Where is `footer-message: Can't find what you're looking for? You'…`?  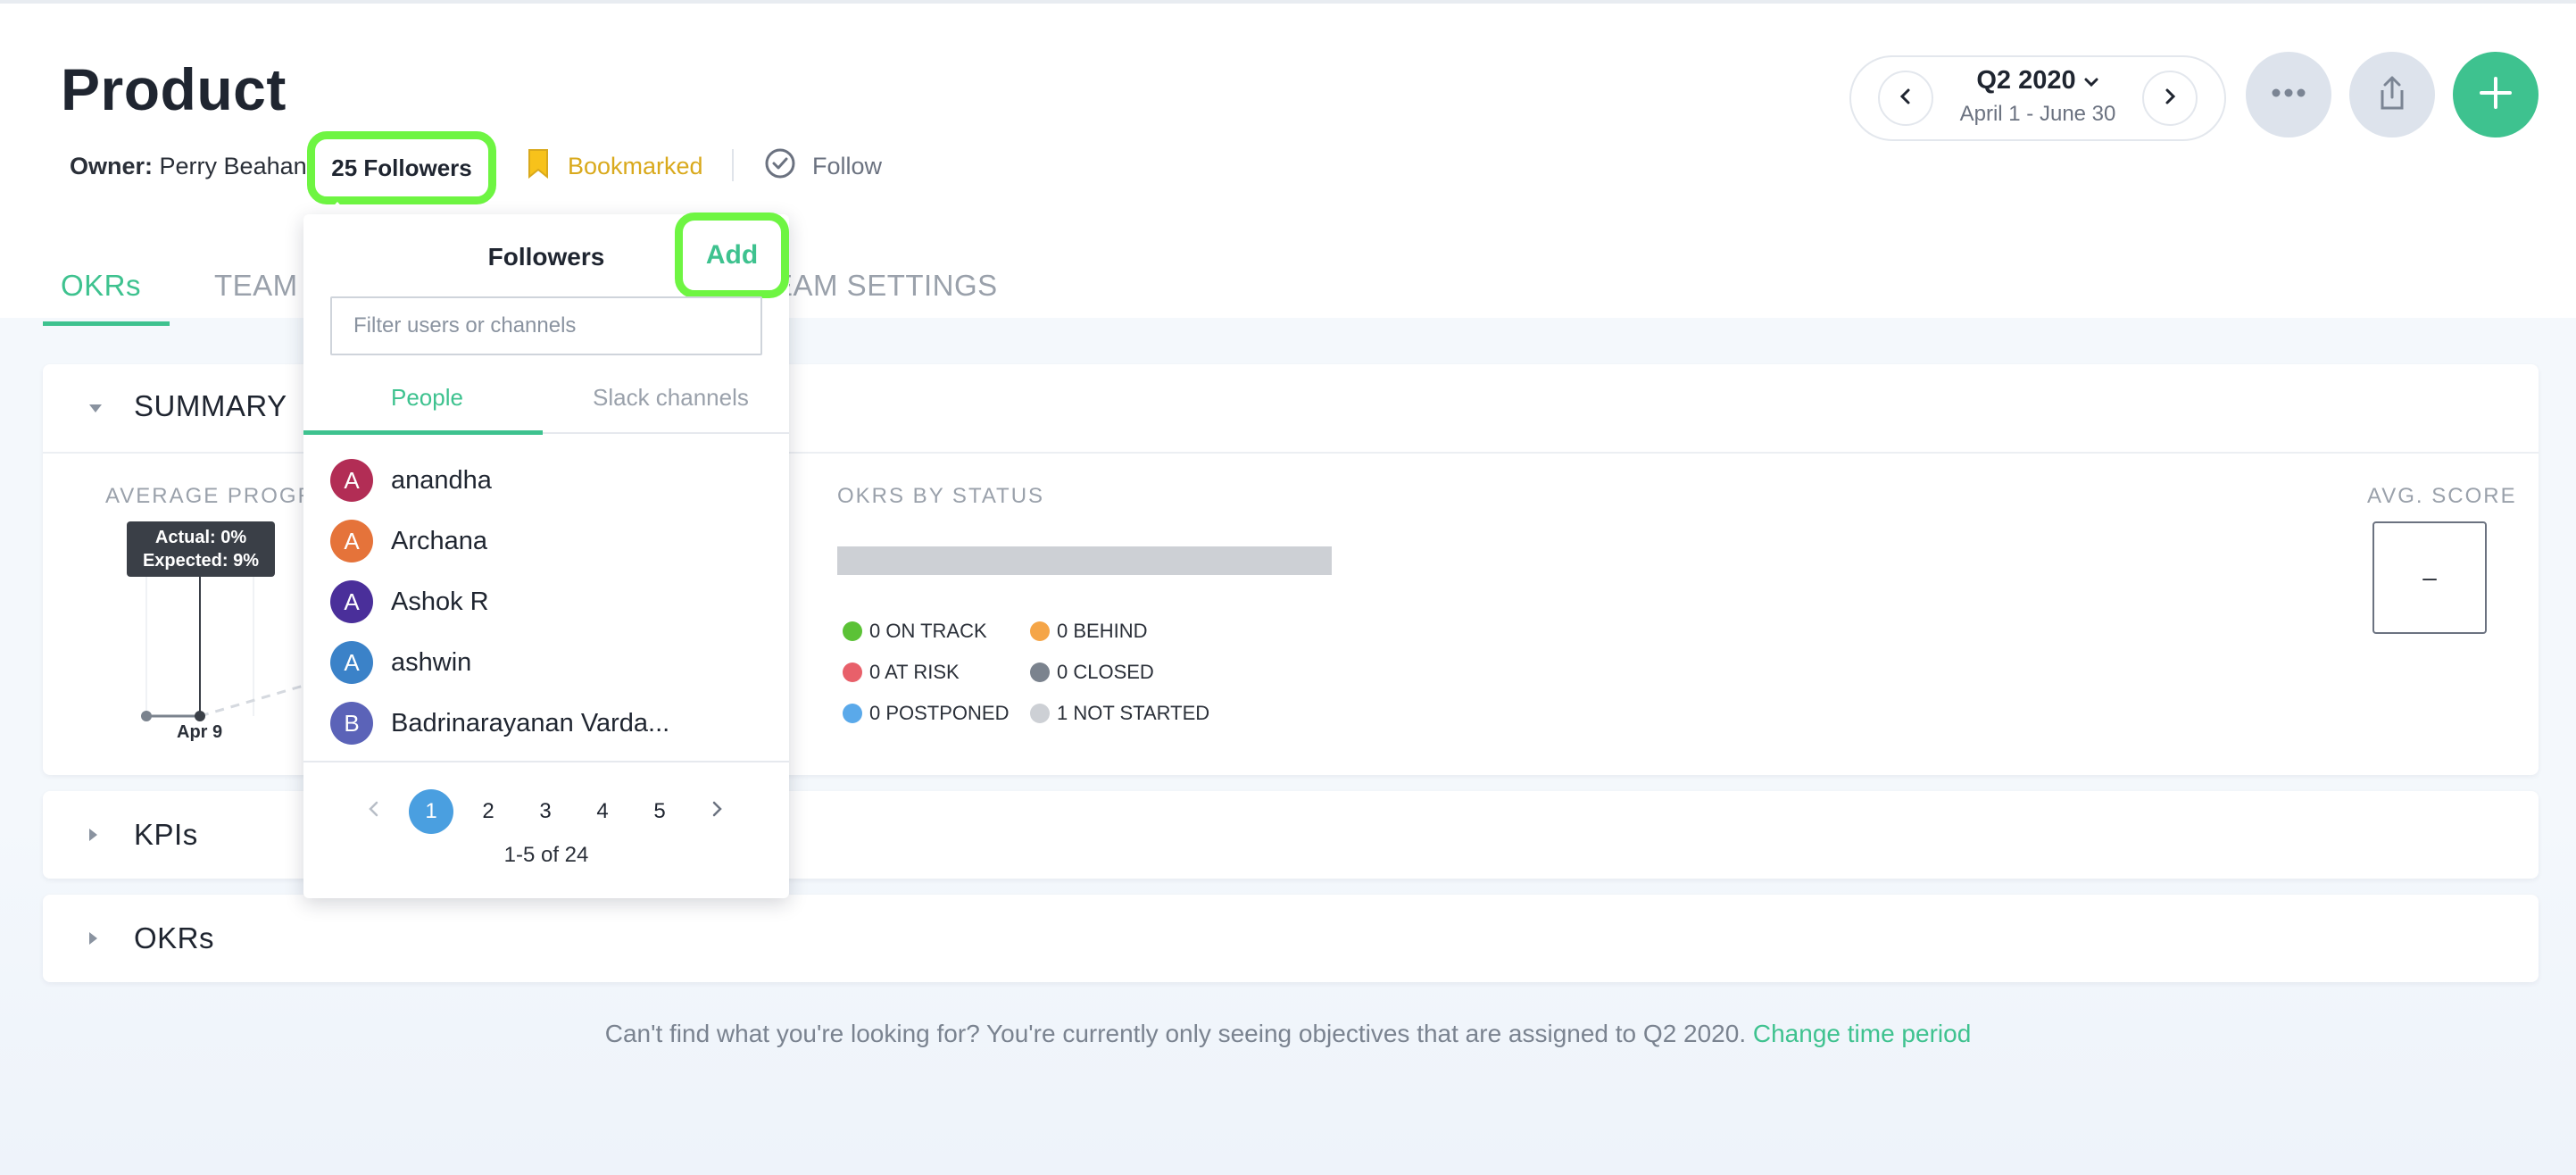 footer-message: Can't find what you're looking for? You'… is located at coordinates (1288, 1034).